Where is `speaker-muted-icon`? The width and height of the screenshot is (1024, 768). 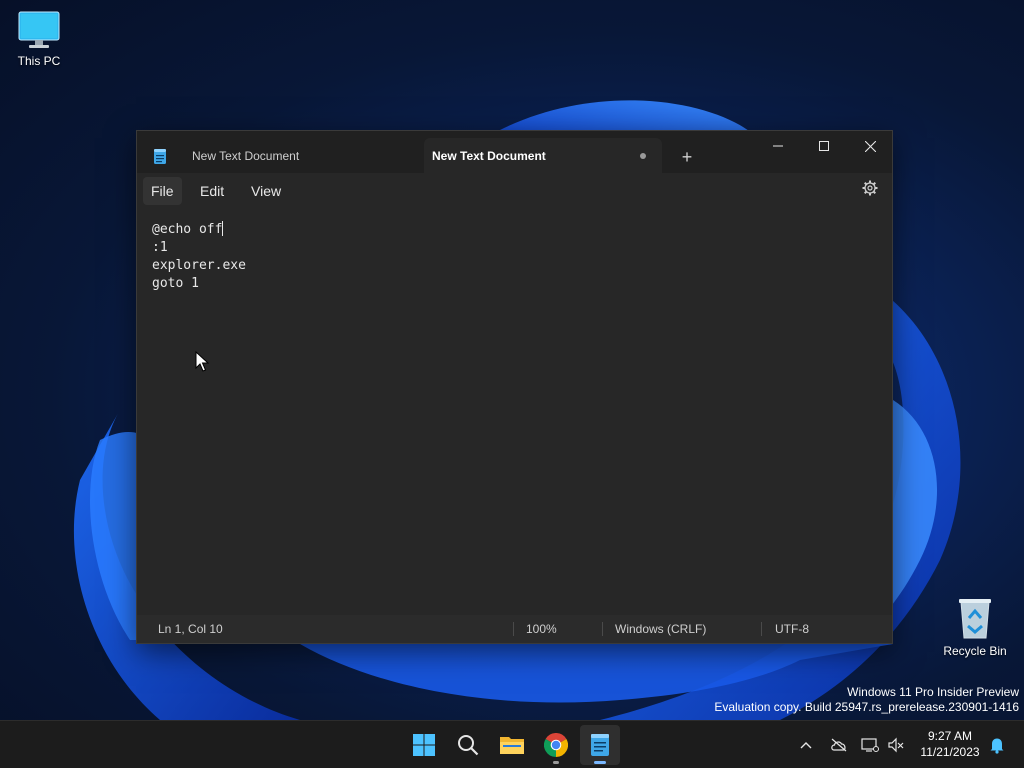 speaker-muted-icon is located at coordinates (896, 745).